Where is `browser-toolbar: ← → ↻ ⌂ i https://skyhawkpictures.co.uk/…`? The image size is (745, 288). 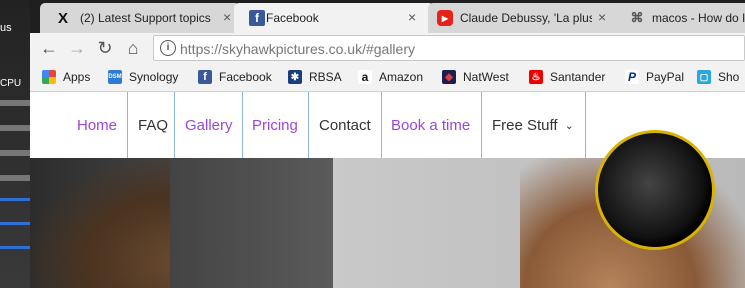
browser-toolbar: ← → ↻ ⌂ i https://skyhawkpictures.co.uk/… is located at coordinates (387, 48).